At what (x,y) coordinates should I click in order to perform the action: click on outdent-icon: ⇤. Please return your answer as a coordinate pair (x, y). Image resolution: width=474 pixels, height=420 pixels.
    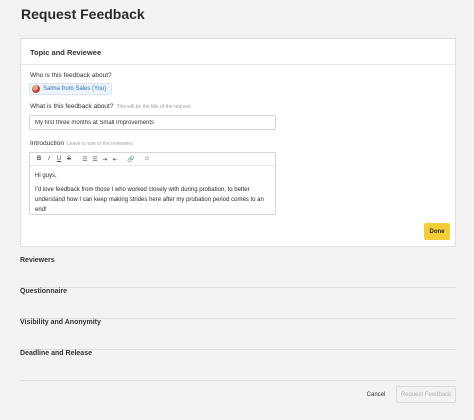
    Looking at the image, I should click on (115, 159).